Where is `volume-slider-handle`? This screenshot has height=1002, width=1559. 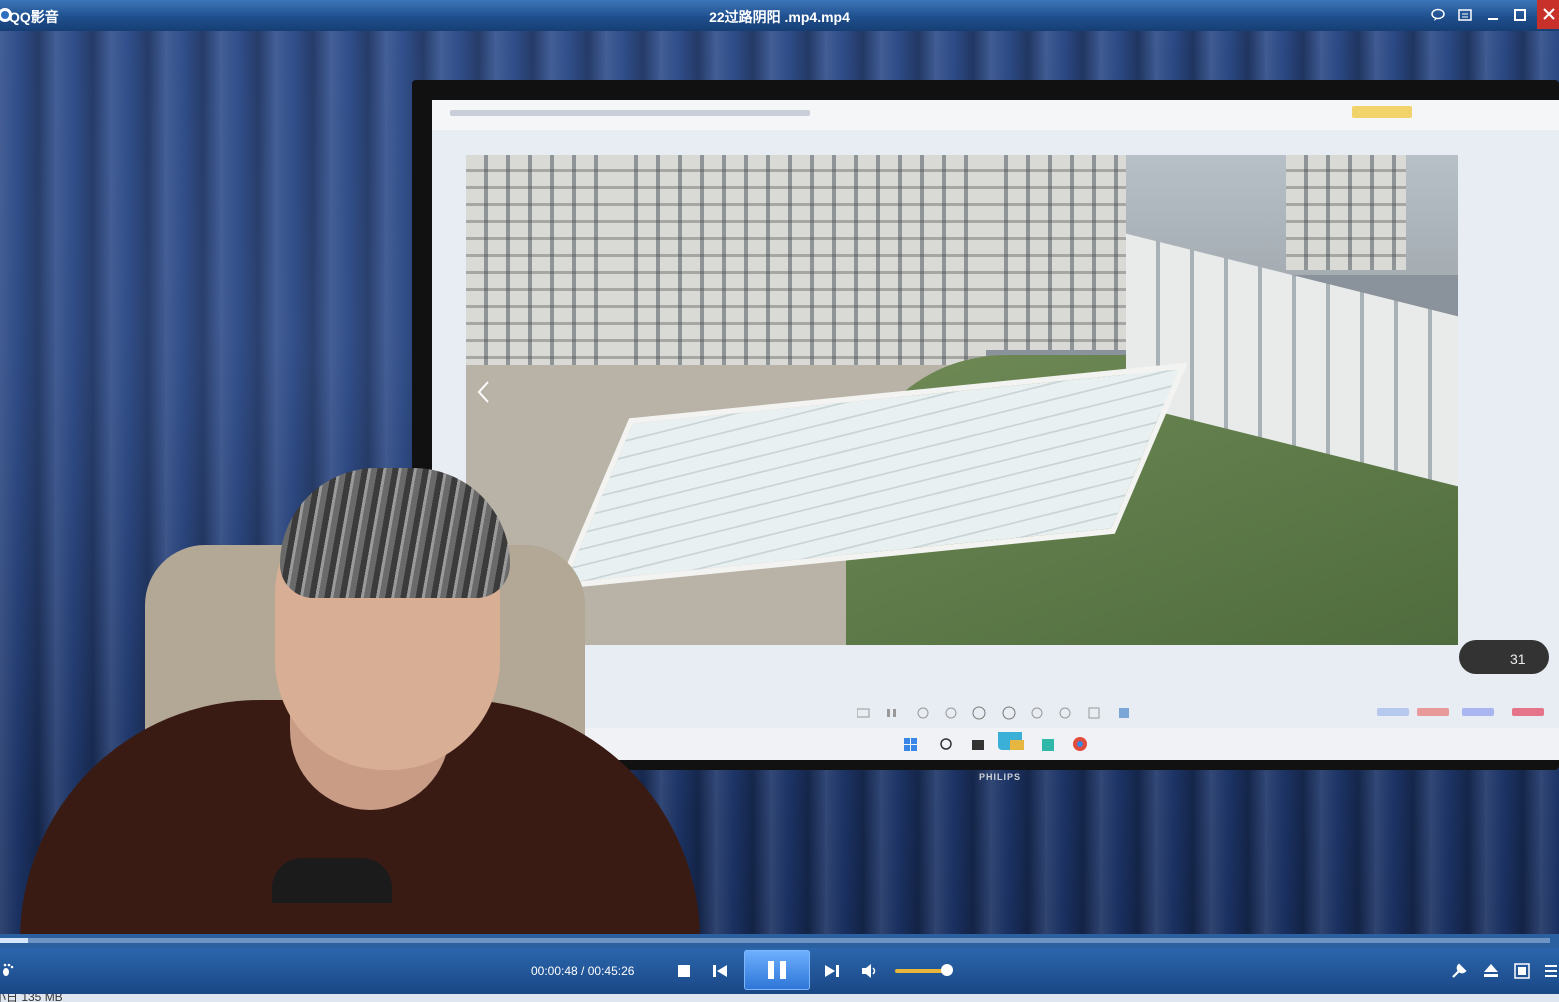
volume-slider-handle is located at coordinates (947, 970).